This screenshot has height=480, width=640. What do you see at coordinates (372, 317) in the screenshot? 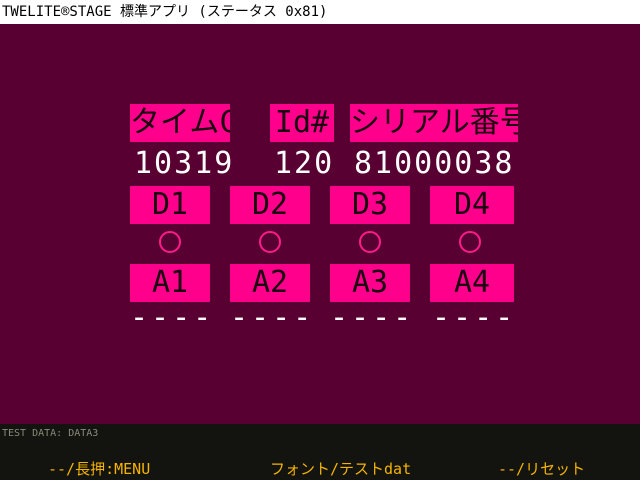
I see `analog-value-a3: ----` at bounding box center [372, 317].